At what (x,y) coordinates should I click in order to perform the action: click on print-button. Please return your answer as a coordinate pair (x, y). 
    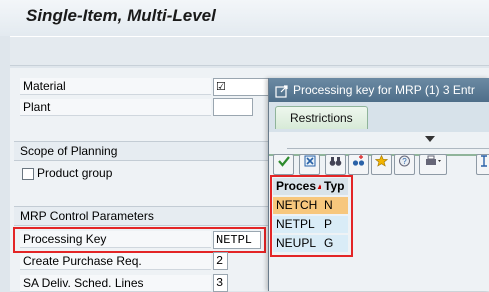
    Looking at the image, I should click on (433, 164).